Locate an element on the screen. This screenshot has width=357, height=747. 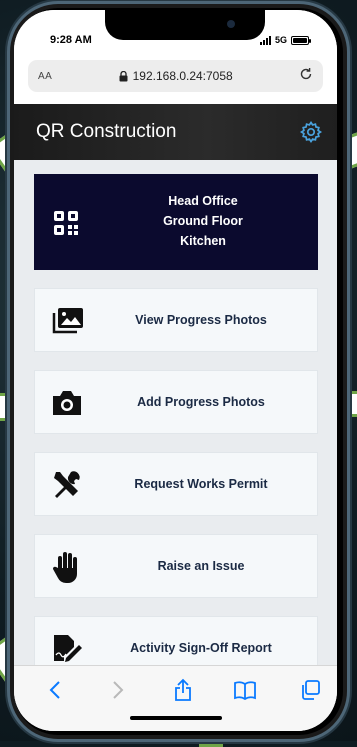
address-bar: AA 192.168.0.24:7058 is located at coordinates (175, 76).